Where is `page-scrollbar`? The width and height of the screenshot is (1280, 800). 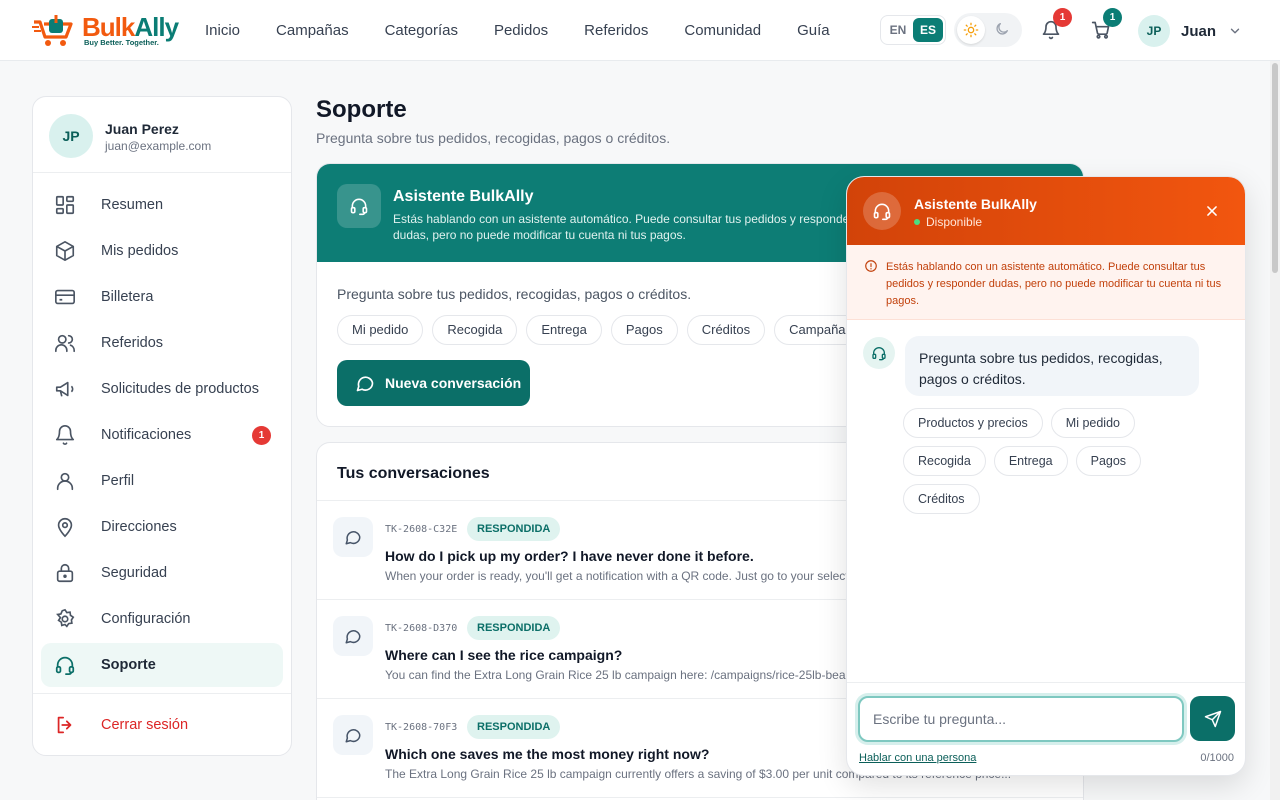
page-scrollbar is located at coordinates (1275, 430).